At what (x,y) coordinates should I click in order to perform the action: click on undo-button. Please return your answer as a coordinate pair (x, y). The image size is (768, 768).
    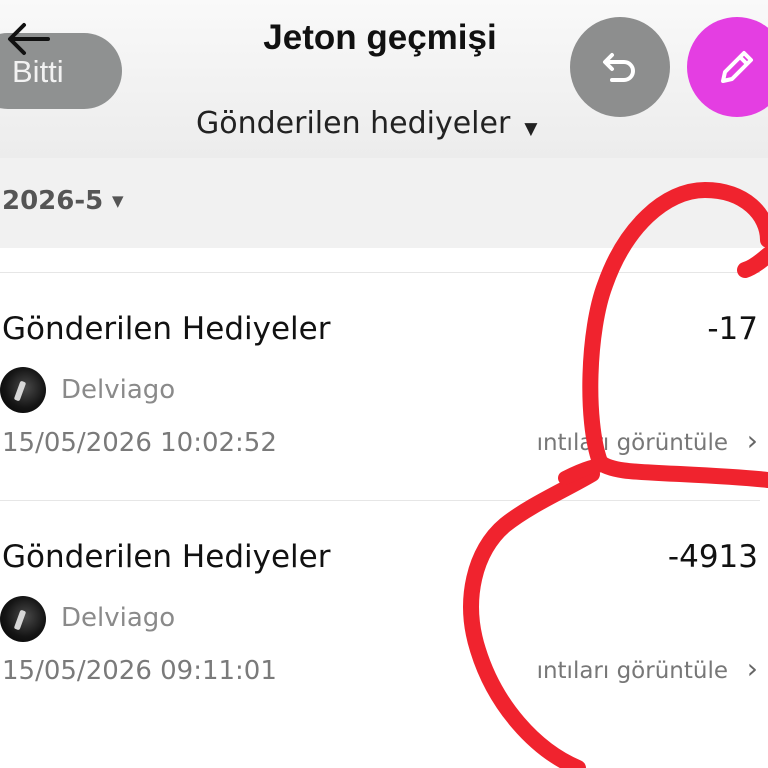
    Looking at the image, I should click on (620, 67).